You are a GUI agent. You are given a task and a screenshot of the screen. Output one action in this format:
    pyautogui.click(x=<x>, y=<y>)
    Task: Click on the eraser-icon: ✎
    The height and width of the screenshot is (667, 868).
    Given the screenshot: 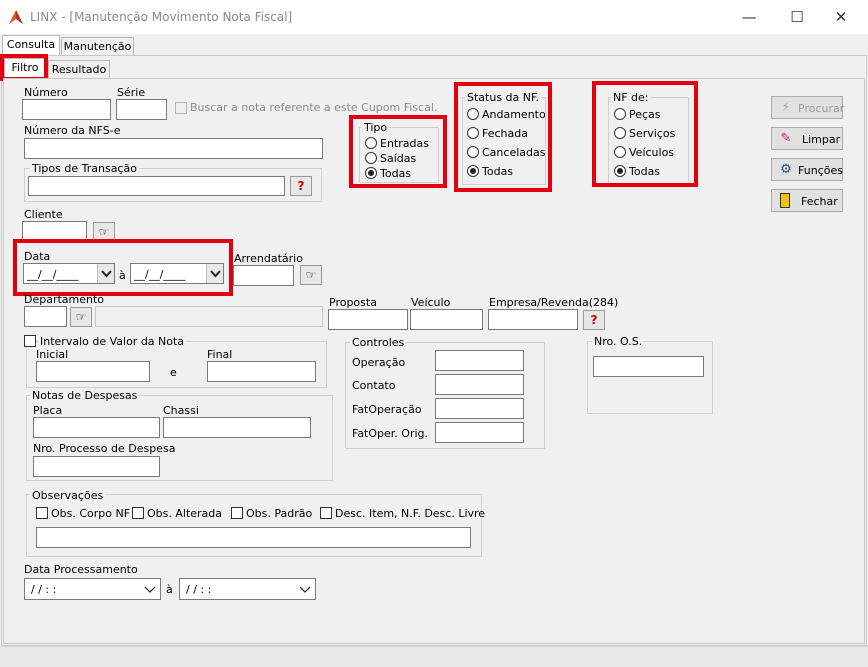 What is the action you would take?
    pyautogui.click(x=786, y=138)
    